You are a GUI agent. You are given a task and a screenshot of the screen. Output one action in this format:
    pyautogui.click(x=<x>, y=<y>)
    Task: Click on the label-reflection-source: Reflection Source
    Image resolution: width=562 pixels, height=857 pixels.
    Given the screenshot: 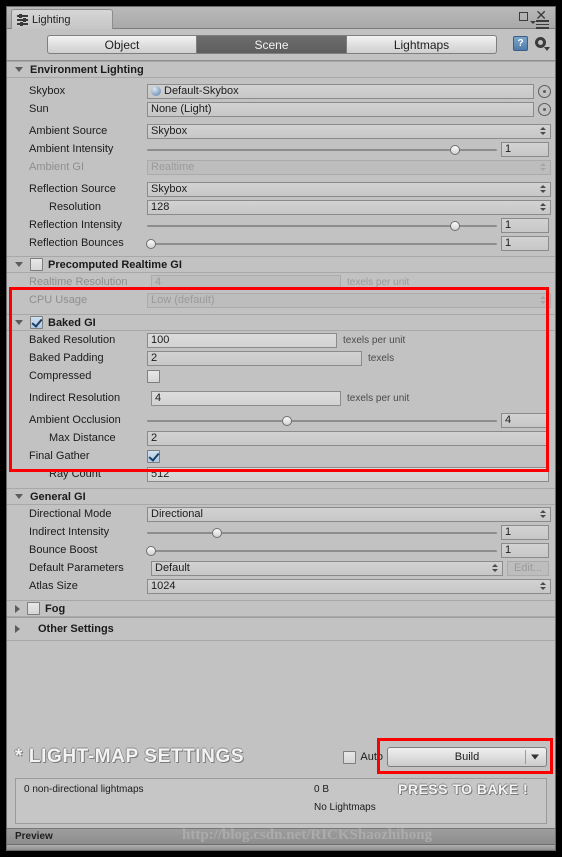 What is the action you would take?
    pyautogui.click(x=72, y=189)
    